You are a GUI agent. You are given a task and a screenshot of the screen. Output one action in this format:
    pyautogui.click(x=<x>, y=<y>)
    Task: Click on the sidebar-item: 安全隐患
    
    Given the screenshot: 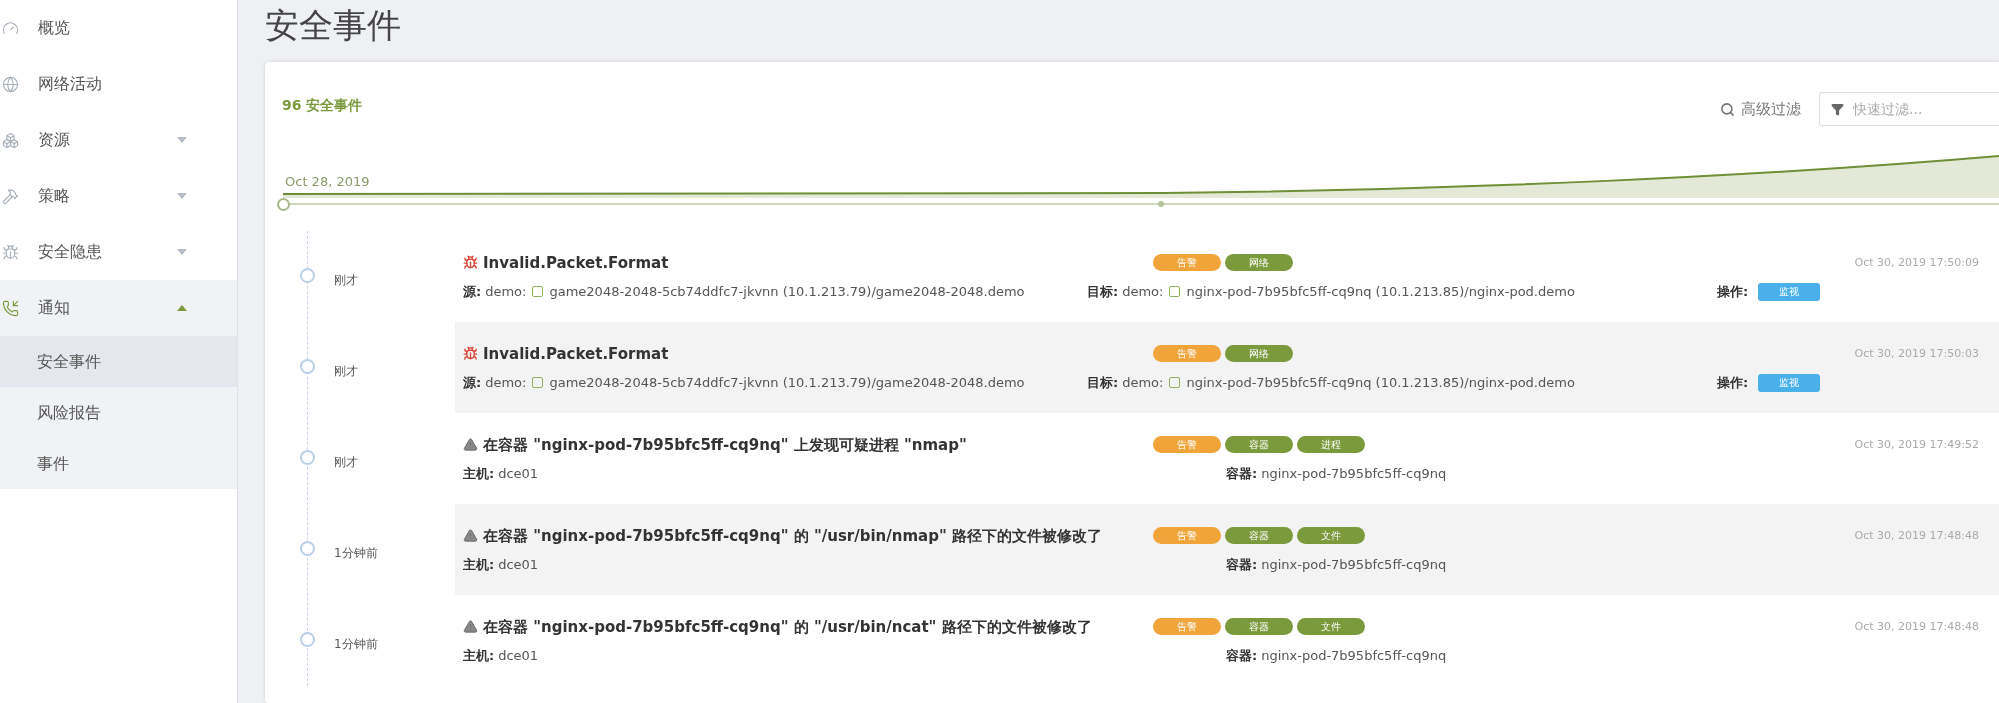 What is the action you would take?
    pyautogui.click(x=118, y=252)
    